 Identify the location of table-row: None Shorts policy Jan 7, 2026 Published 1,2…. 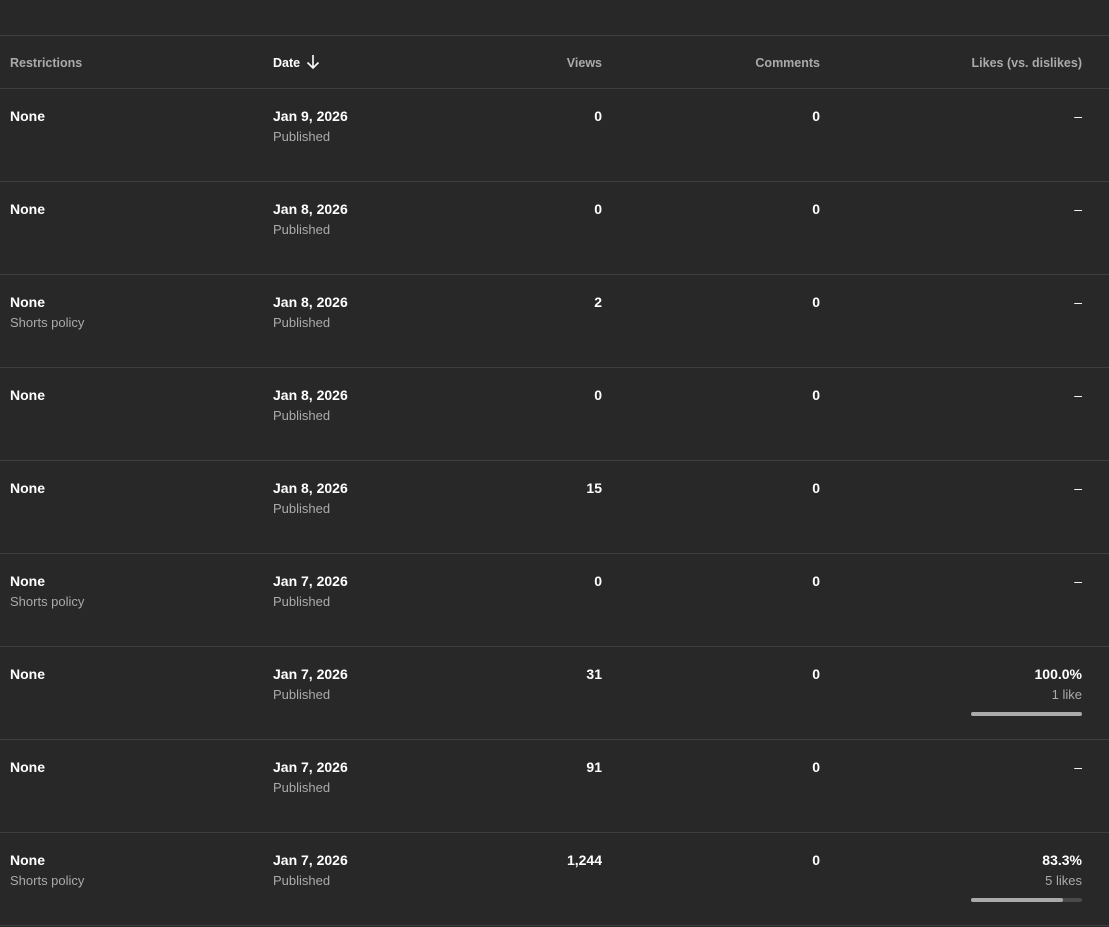
(554, 879).